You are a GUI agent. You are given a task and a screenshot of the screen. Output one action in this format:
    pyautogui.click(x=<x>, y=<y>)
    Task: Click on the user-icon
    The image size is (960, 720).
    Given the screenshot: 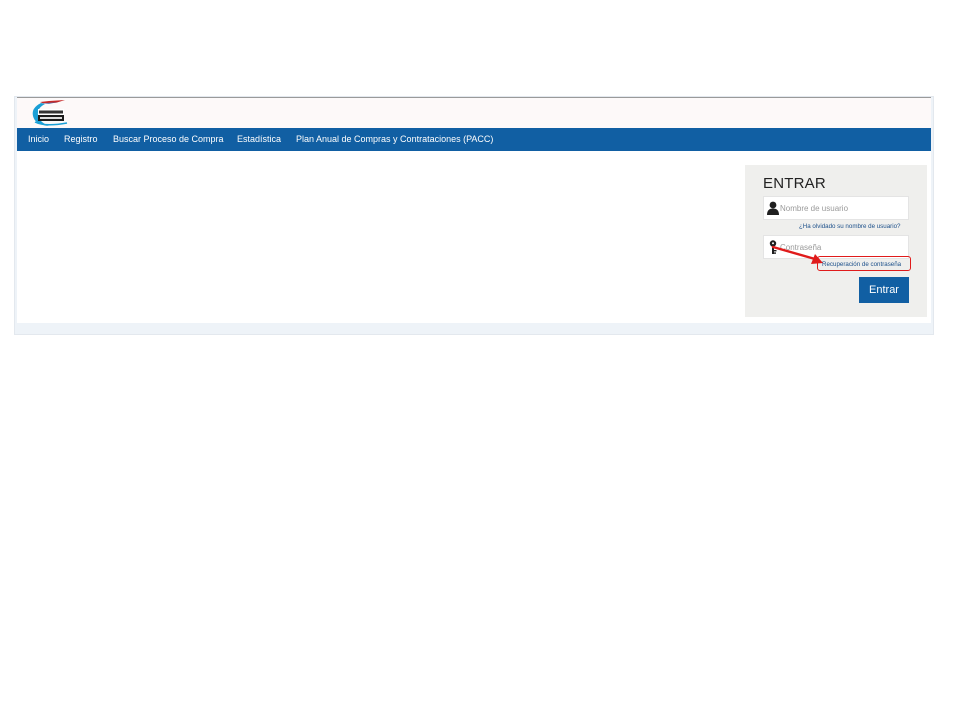 What is the action you would take?
    pyautogui.click(x=773, y=208)
    